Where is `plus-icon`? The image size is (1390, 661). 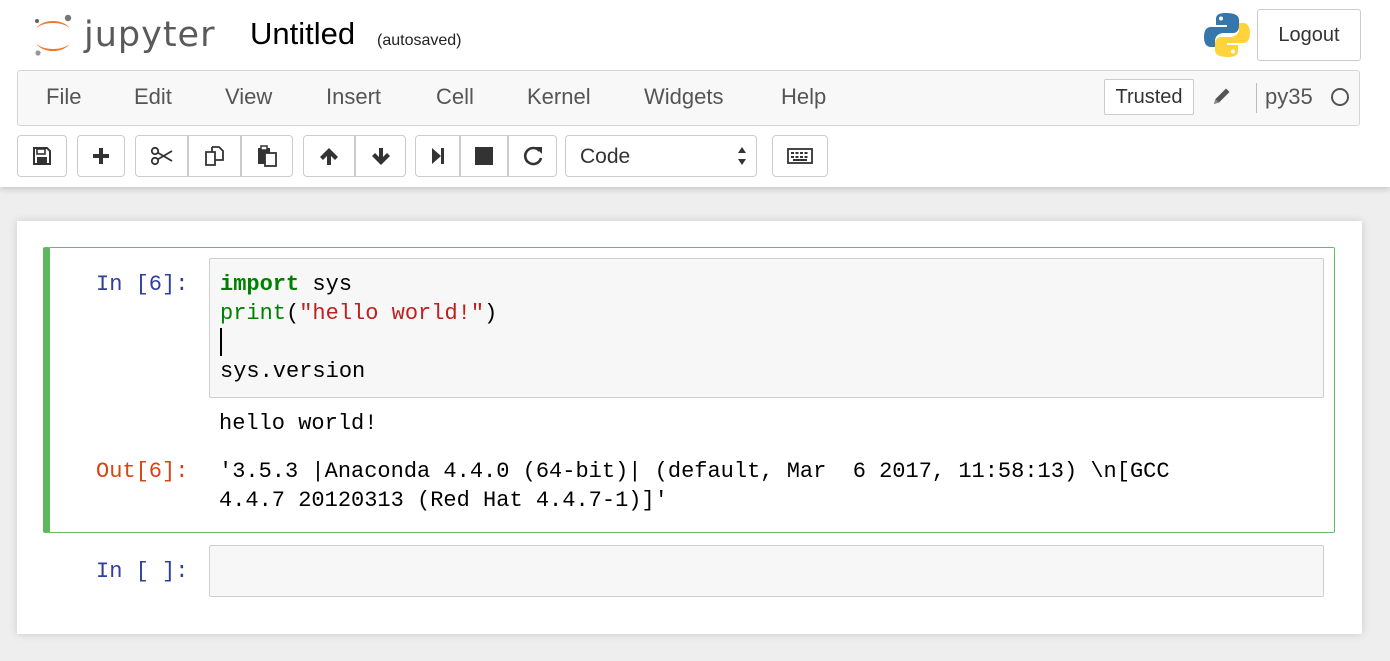 plus-icon is located at coordinates (101, 156).